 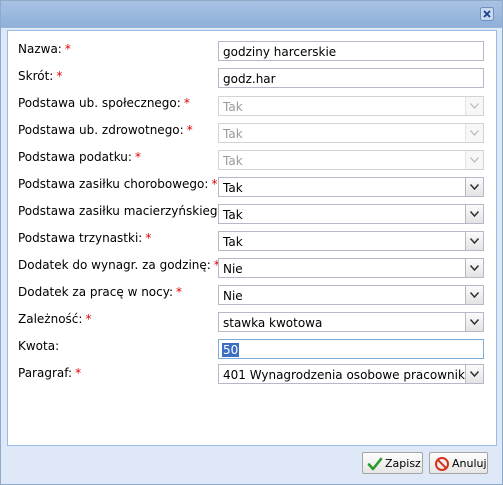 I want to click on row-dodatek-godz: Dodatek do wynagr. za godzinę: * Nie, so click(x=252, y=267).